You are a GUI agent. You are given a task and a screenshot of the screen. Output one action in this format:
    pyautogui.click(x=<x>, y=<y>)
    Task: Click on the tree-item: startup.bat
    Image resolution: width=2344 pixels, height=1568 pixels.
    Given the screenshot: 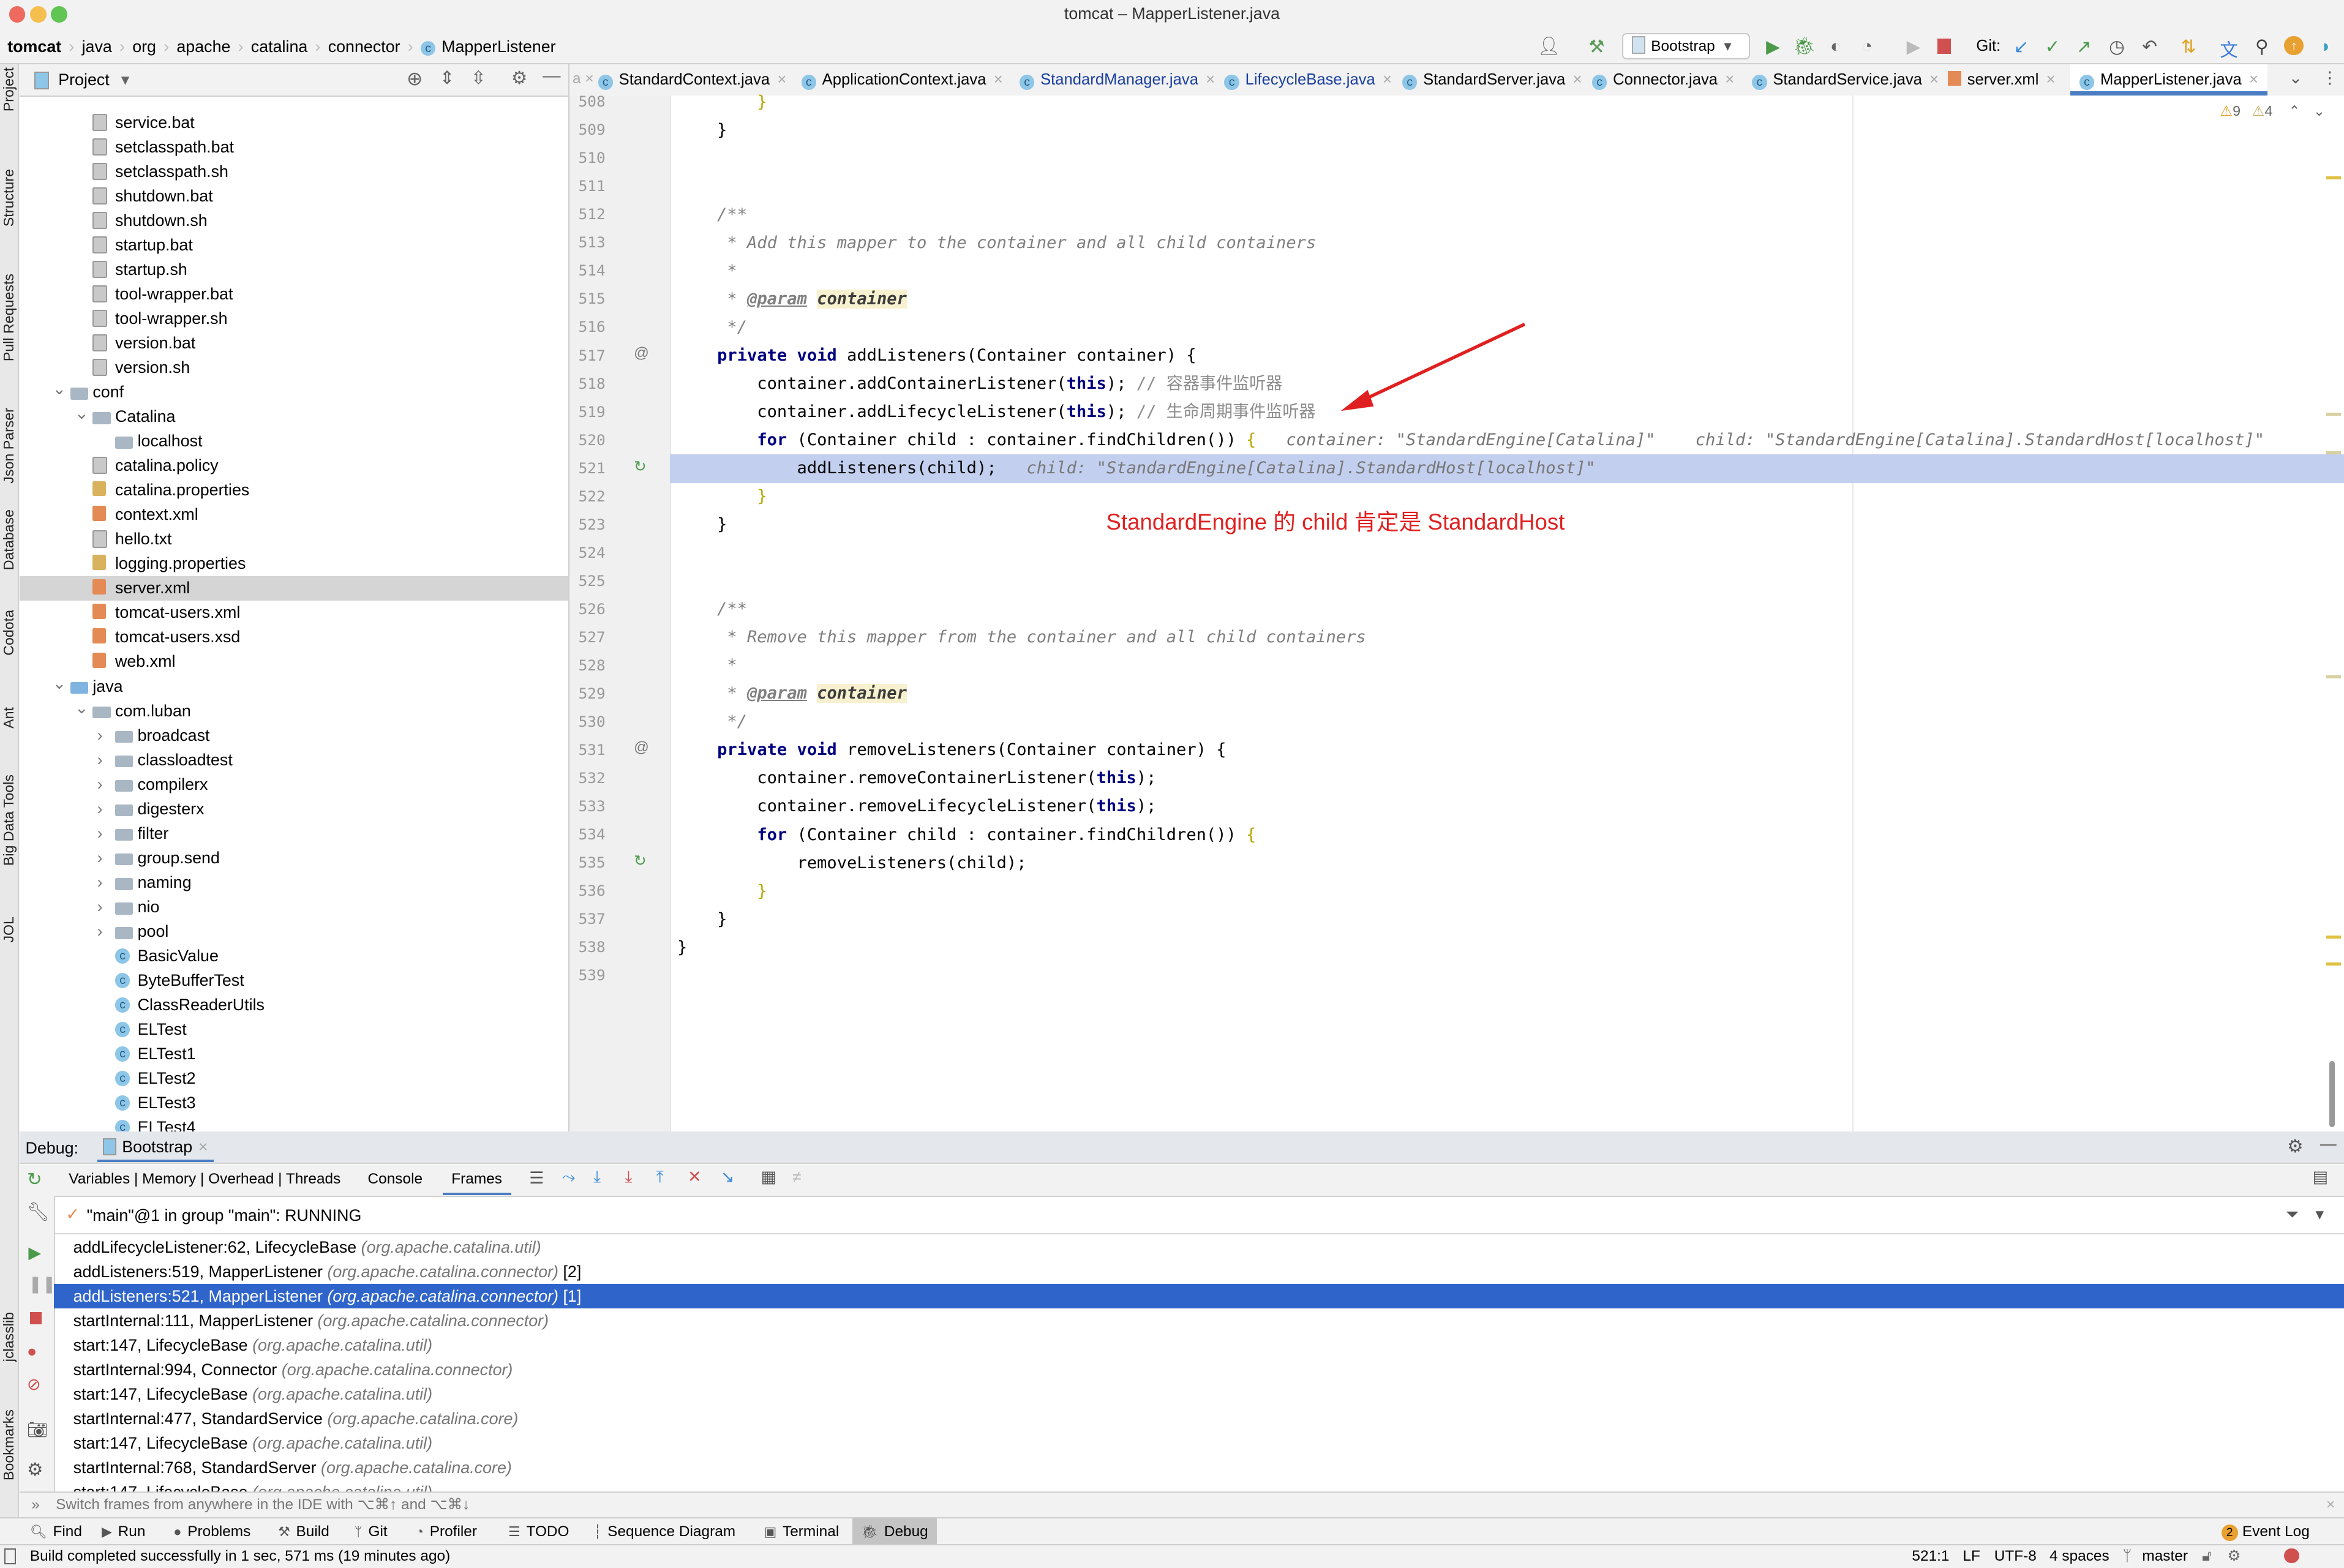 What is the action you would take?
    pyautogui.click(x=294, y=245)
    